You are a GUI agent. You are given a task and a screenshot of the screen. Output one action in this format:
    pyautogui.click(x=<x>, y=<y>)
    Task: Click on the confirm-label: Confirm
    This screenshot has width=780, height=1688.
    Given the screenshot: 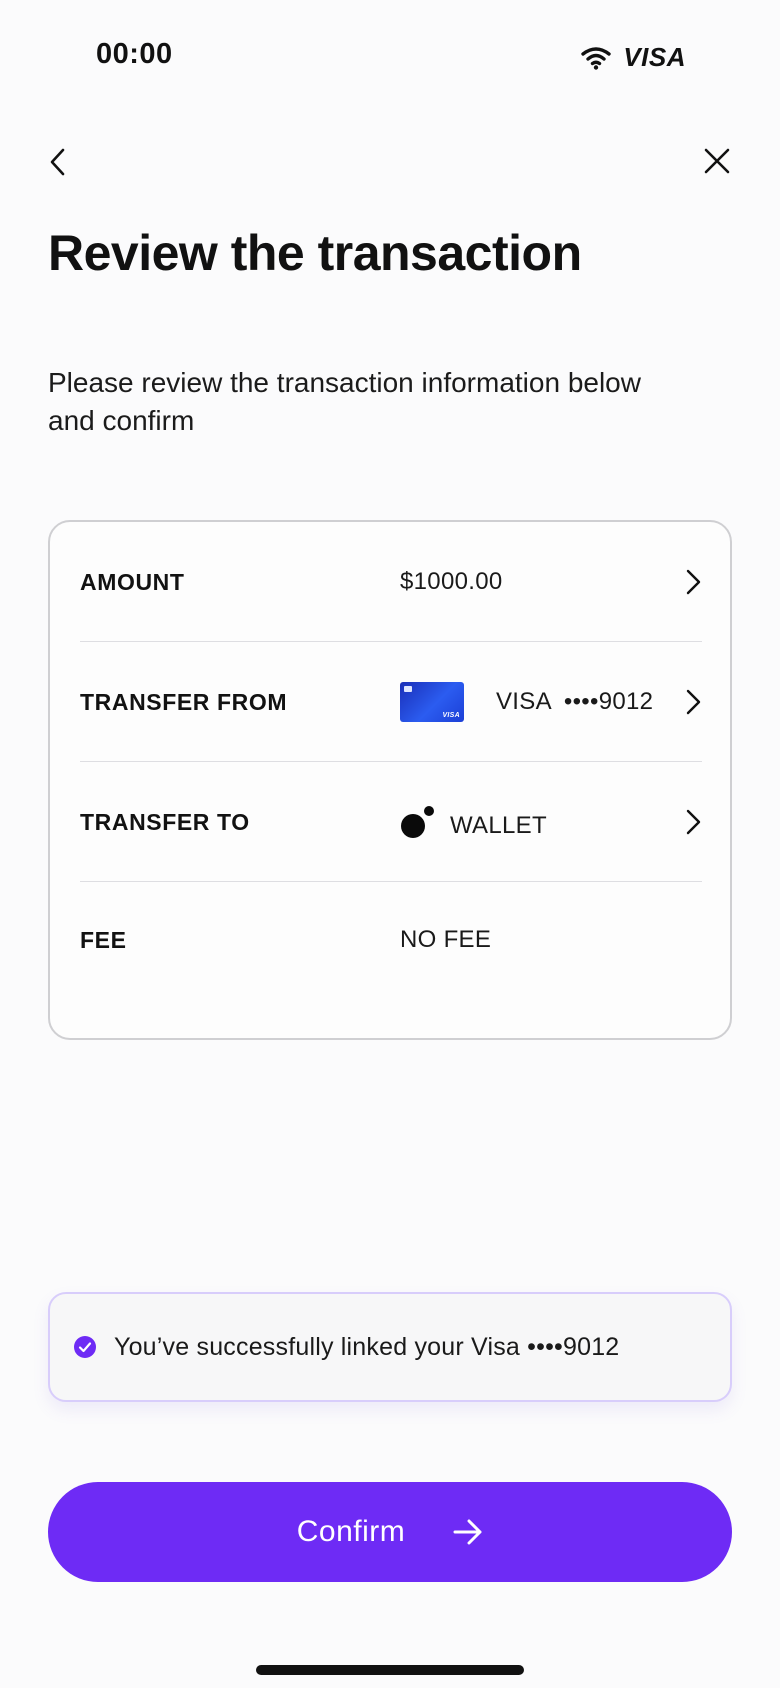 What is the action you would take?
    pyautogui.click(x=351, y=1531)
    